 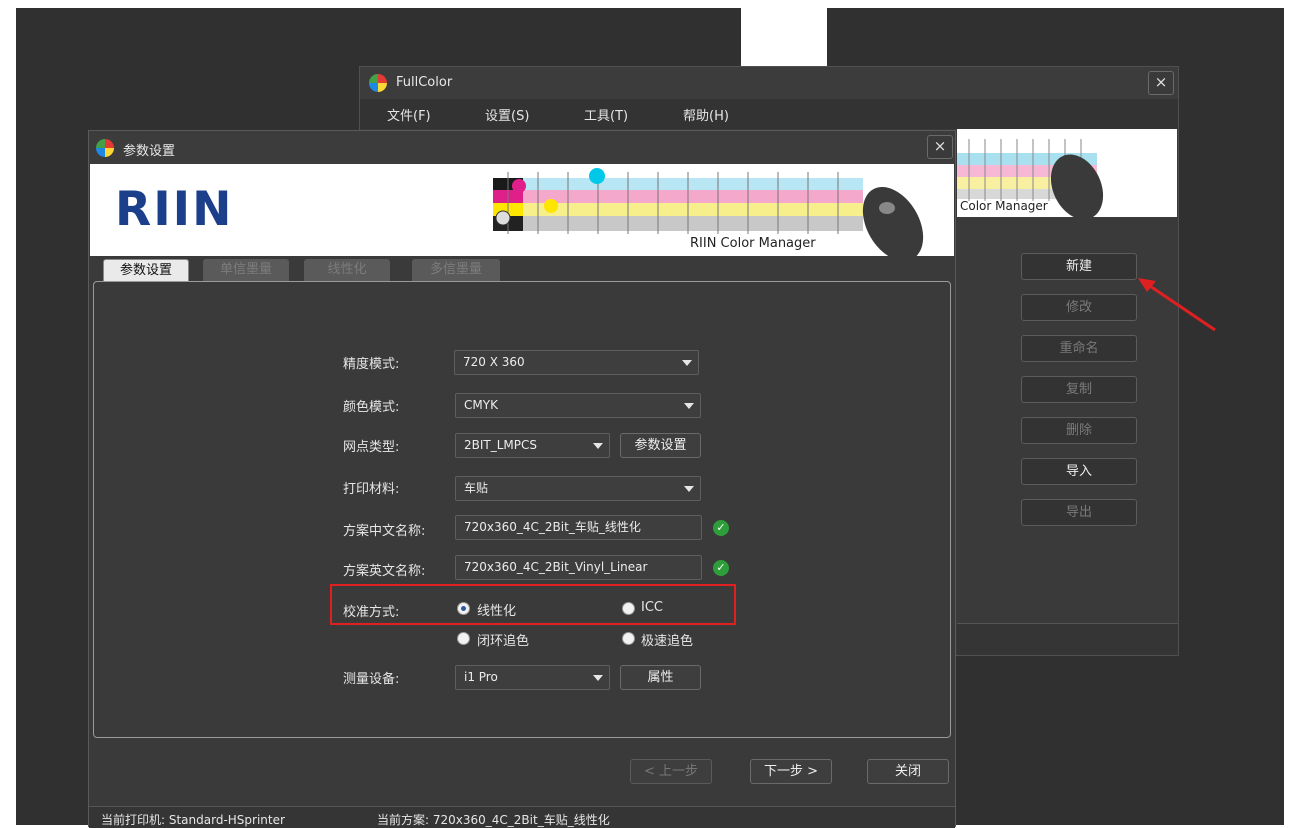 I want to click on device-select: i1 Pro, so click(x=532, y=677).